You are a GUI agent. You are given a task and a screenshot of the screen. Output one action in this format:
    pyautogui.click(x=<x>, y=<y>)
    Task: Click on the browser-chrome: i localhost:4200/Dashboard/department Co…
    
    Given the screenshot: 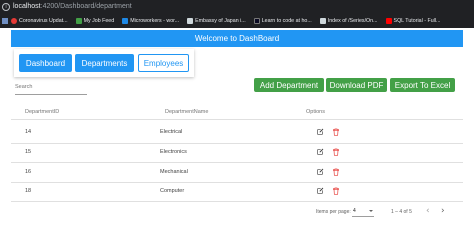 What is the action you would take?
    pyautogui.click(x=237, y=14)
    